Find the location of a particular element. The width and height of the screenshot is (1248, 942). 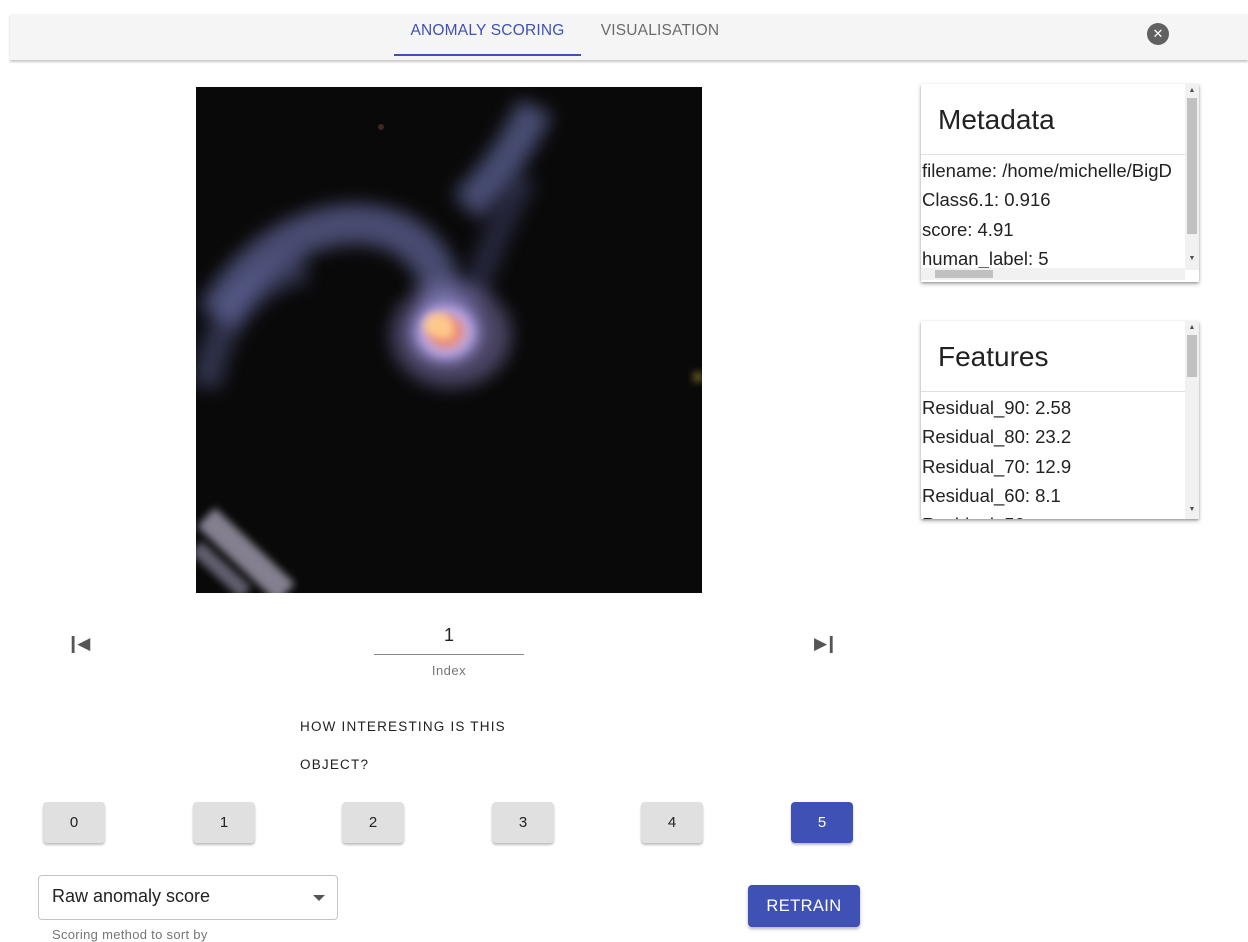

scoring-method-helper-text: Scoring method to sort by is located at coordinates (130, 934).